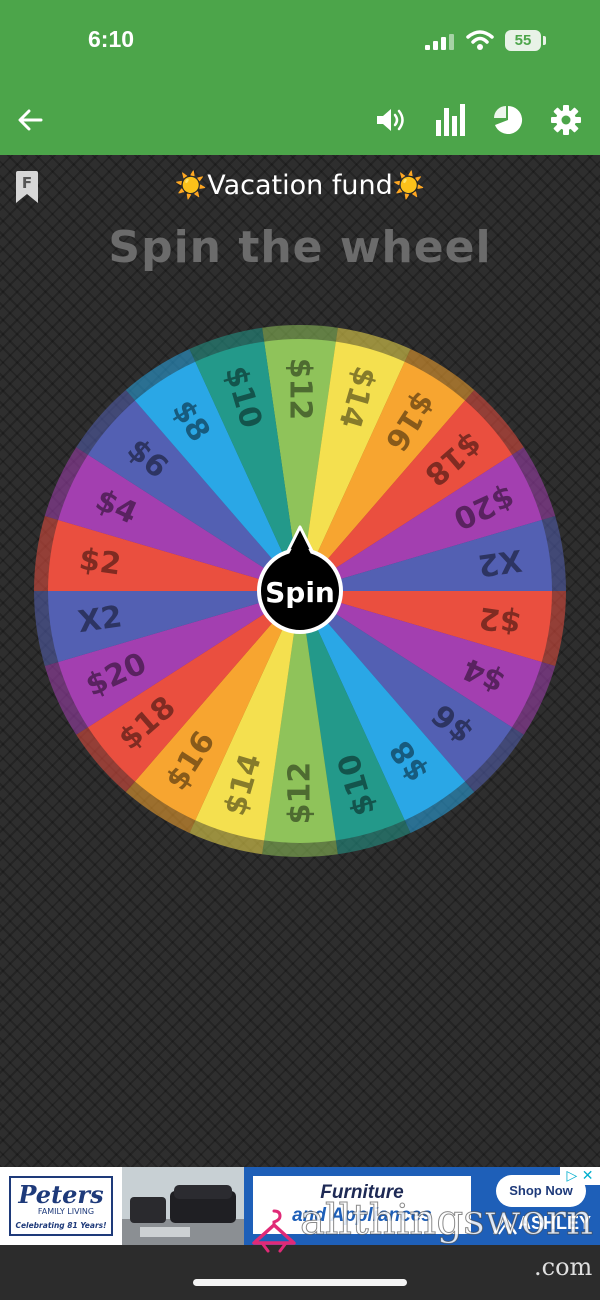 The width and height of the screenshot is (600, 1300). I want to click on arrow-left-icon, so click(30, 120).